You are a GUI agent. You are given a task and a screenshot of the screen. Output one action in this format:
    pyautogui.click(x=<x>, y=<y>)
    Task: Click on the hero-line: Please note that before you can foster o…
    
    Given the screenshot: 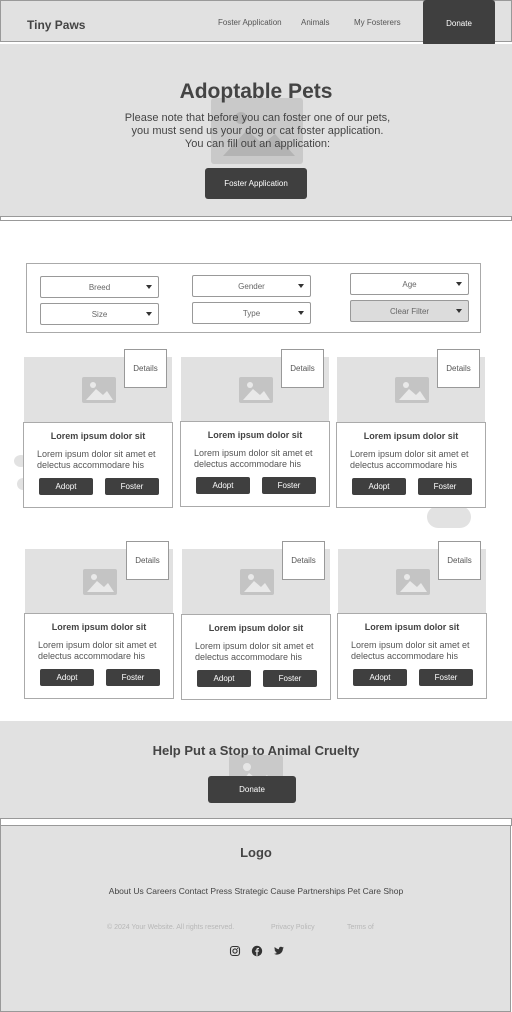 What is the action you would take?
    pyautogui.click(x=257, y=118)
    